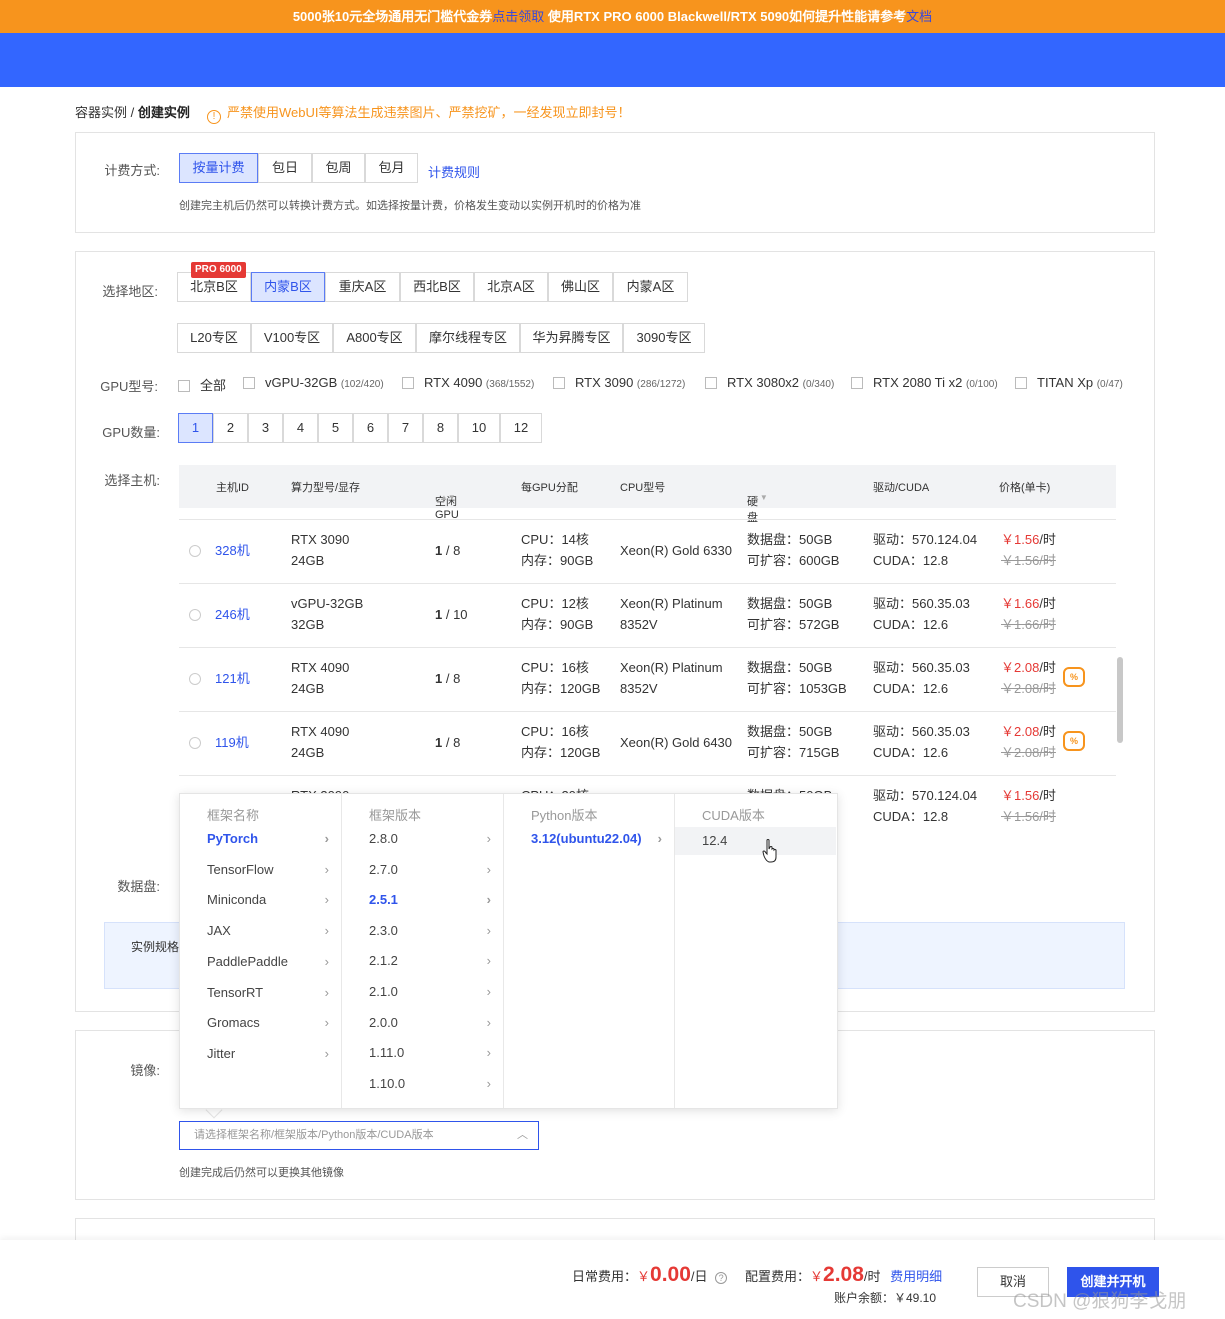  I want to click on col-driver: 驱动/CUDA, so click(901, 488).